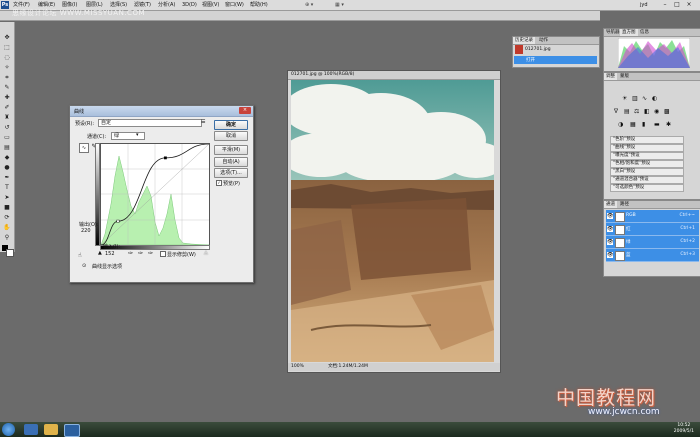 The height and width of the screenshot is (437, 700). Describe the element at coordinates (166, 5) in the screenshot. I see `menu-analysis: 分析(A)` at that location.